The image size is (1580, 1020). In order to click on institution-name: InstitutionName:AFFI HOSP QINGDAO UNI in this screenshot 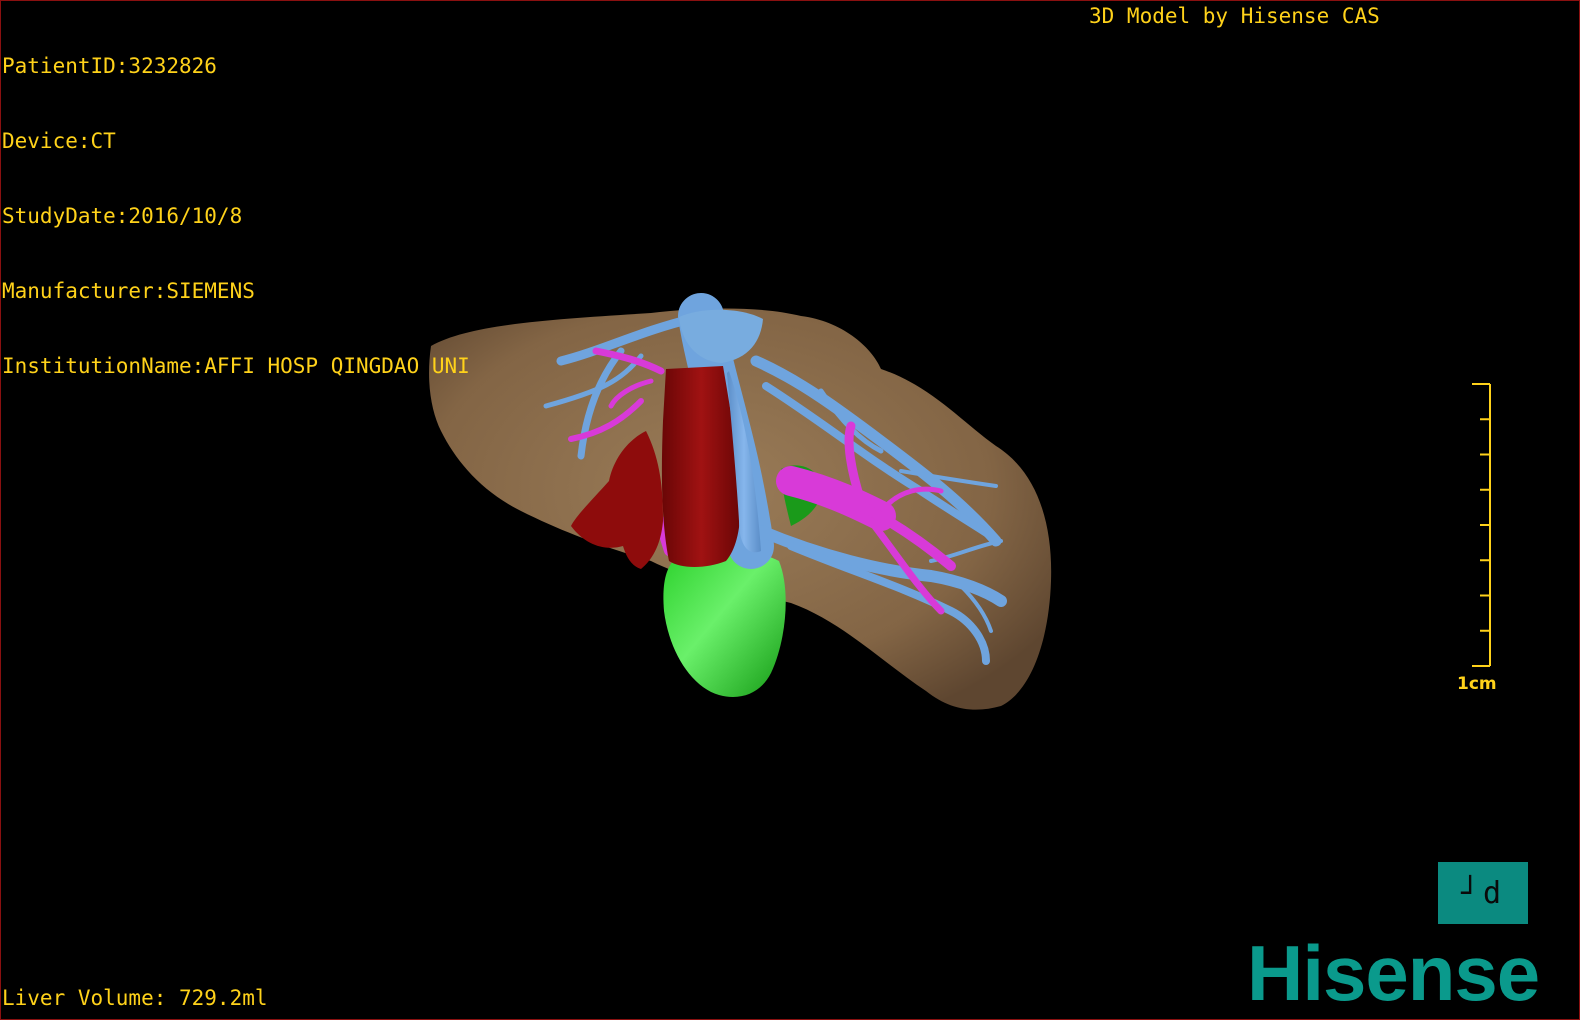, I will do `click(236, 366)`.